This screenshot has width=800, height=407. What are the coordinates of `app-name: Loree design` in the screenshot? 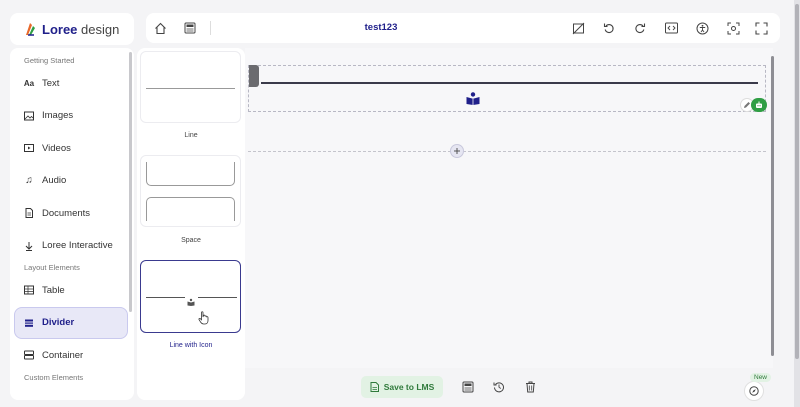 It's located at (81, 29).